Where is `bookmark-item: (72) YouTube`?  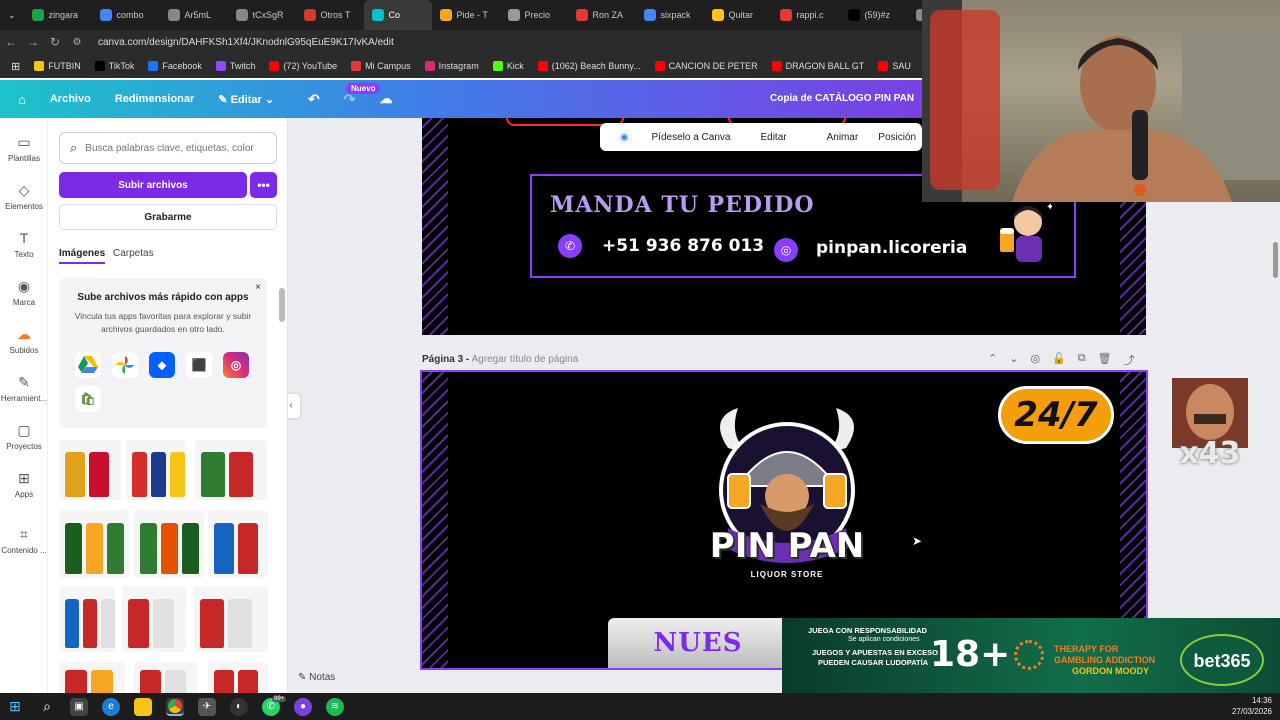
bookmark-item: (72) YouTube is located at coordinates (303, 66).